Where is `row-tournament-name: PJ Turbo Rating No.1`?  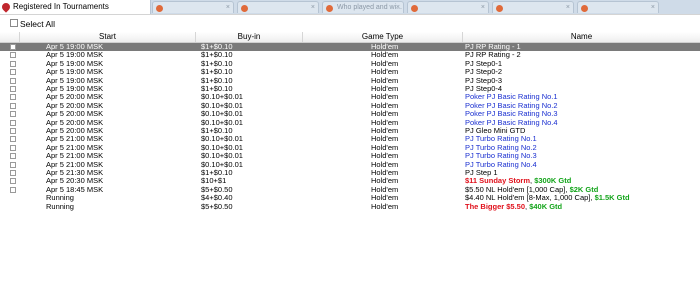 row-tournament-name: PJ Turbo Rating No.1 is located at coordinates (582, 139).